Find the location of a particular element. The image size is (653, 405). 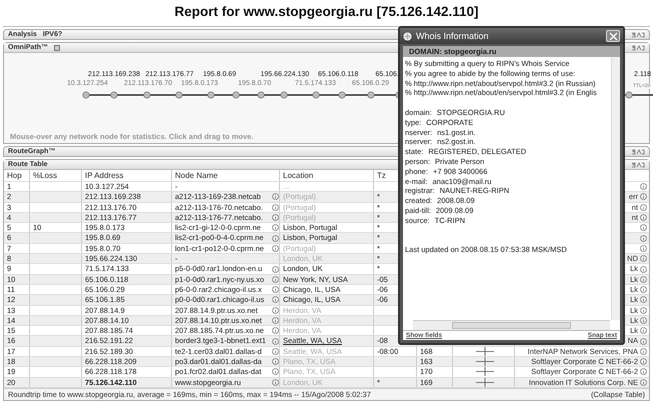

vertical-scrollbar is located at coordinates (615, 188).